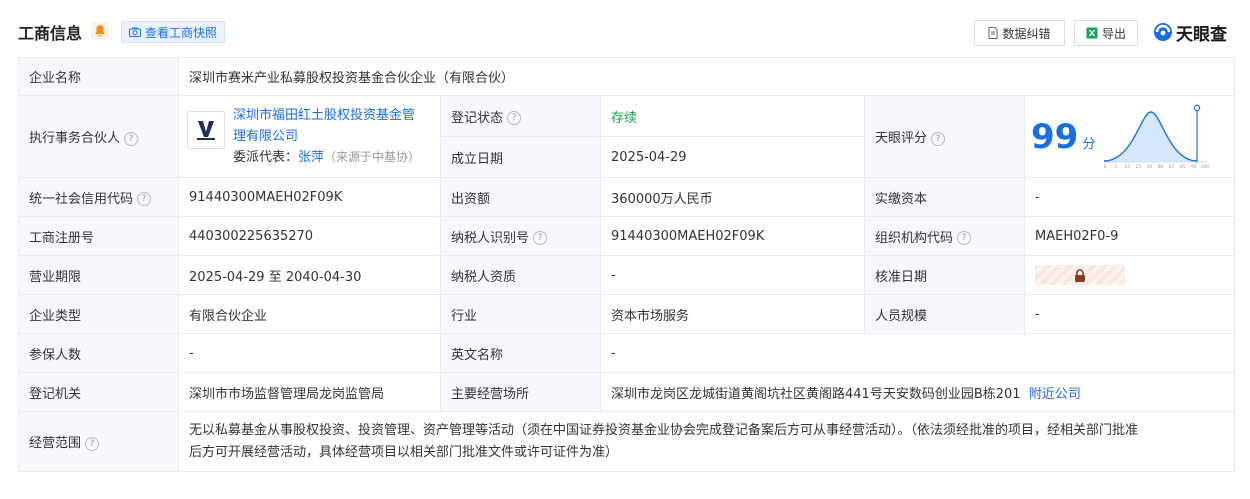 This screenshot has height=499, width=1250. What do you see at coordinates (1080, 275) in the screenshot?
I see `locked-value` at bounding box center [1080, 275].